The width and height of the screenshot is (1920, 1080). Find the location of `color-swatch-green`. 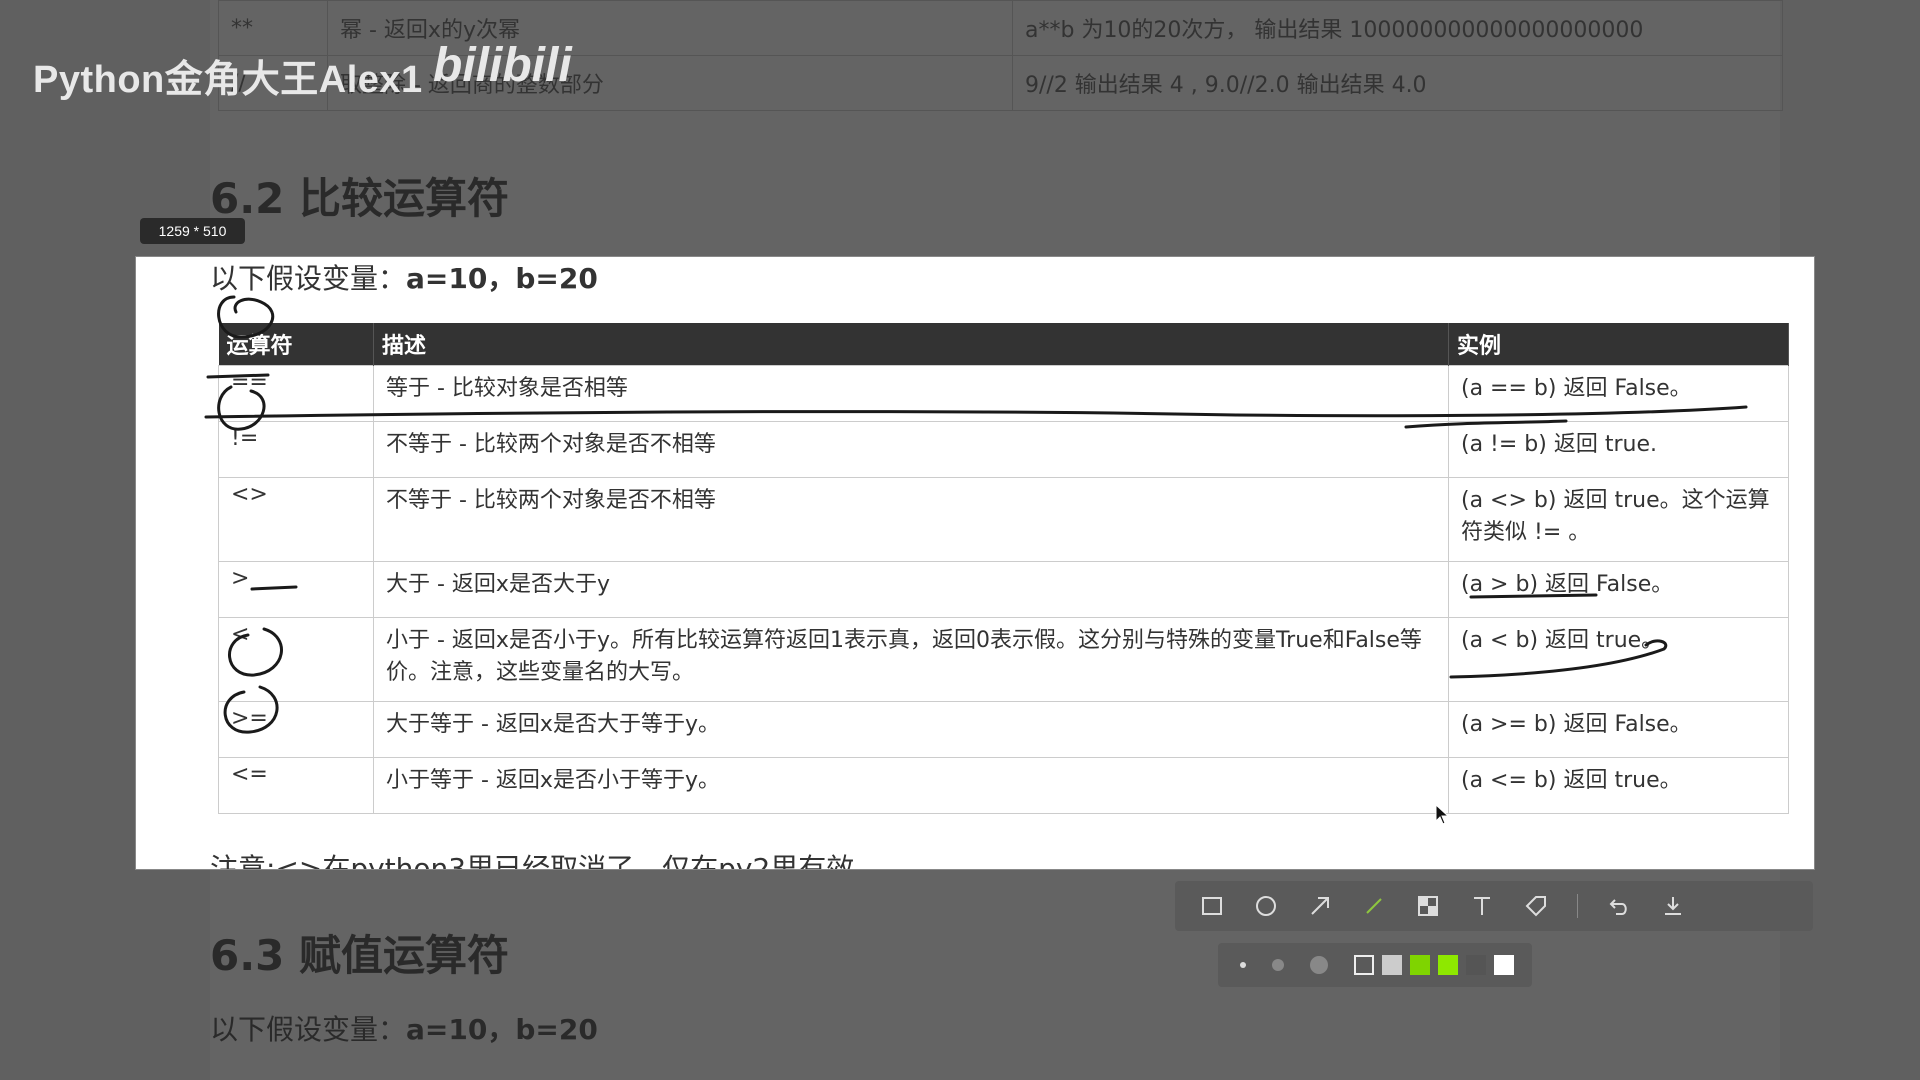

color-swatch-green is located at coordinates (1420, 965).